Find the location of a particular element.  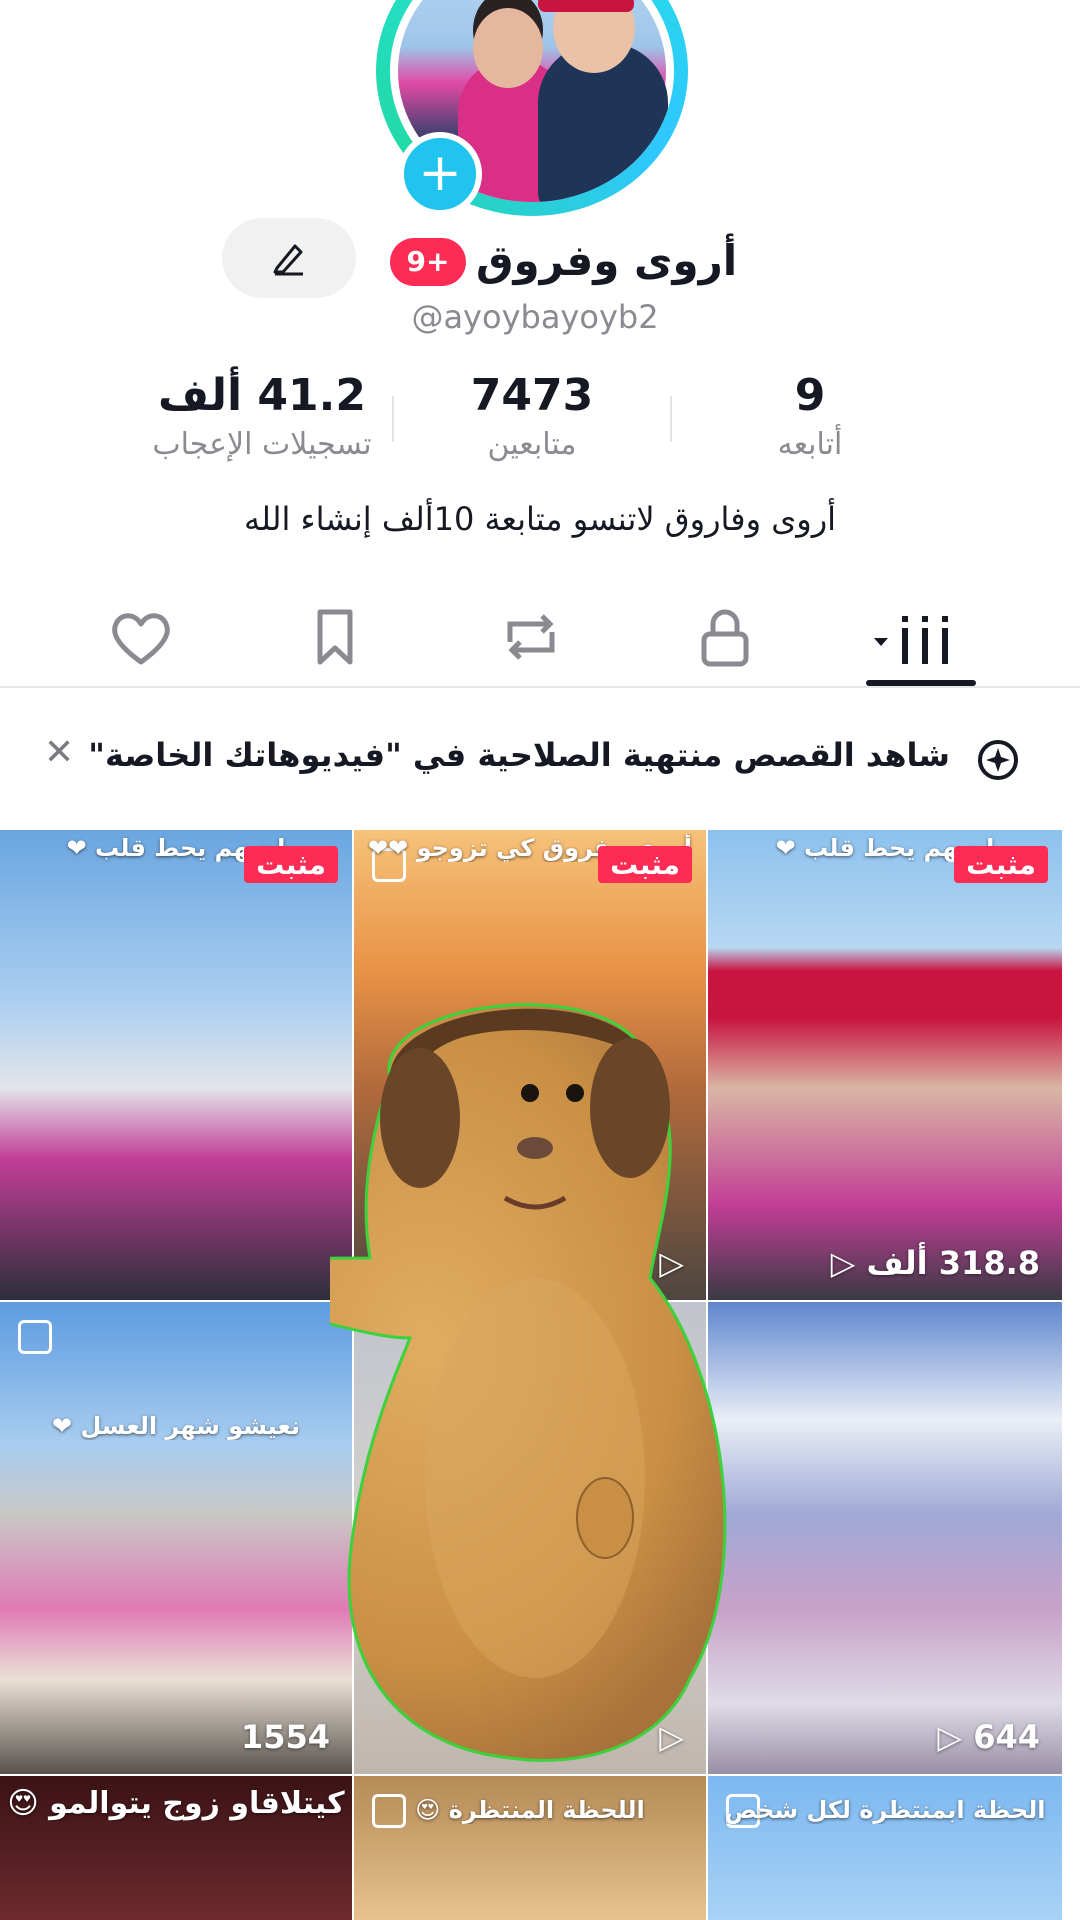

stat-followers: 7473 متابعين is located at coordinates (532, 416).